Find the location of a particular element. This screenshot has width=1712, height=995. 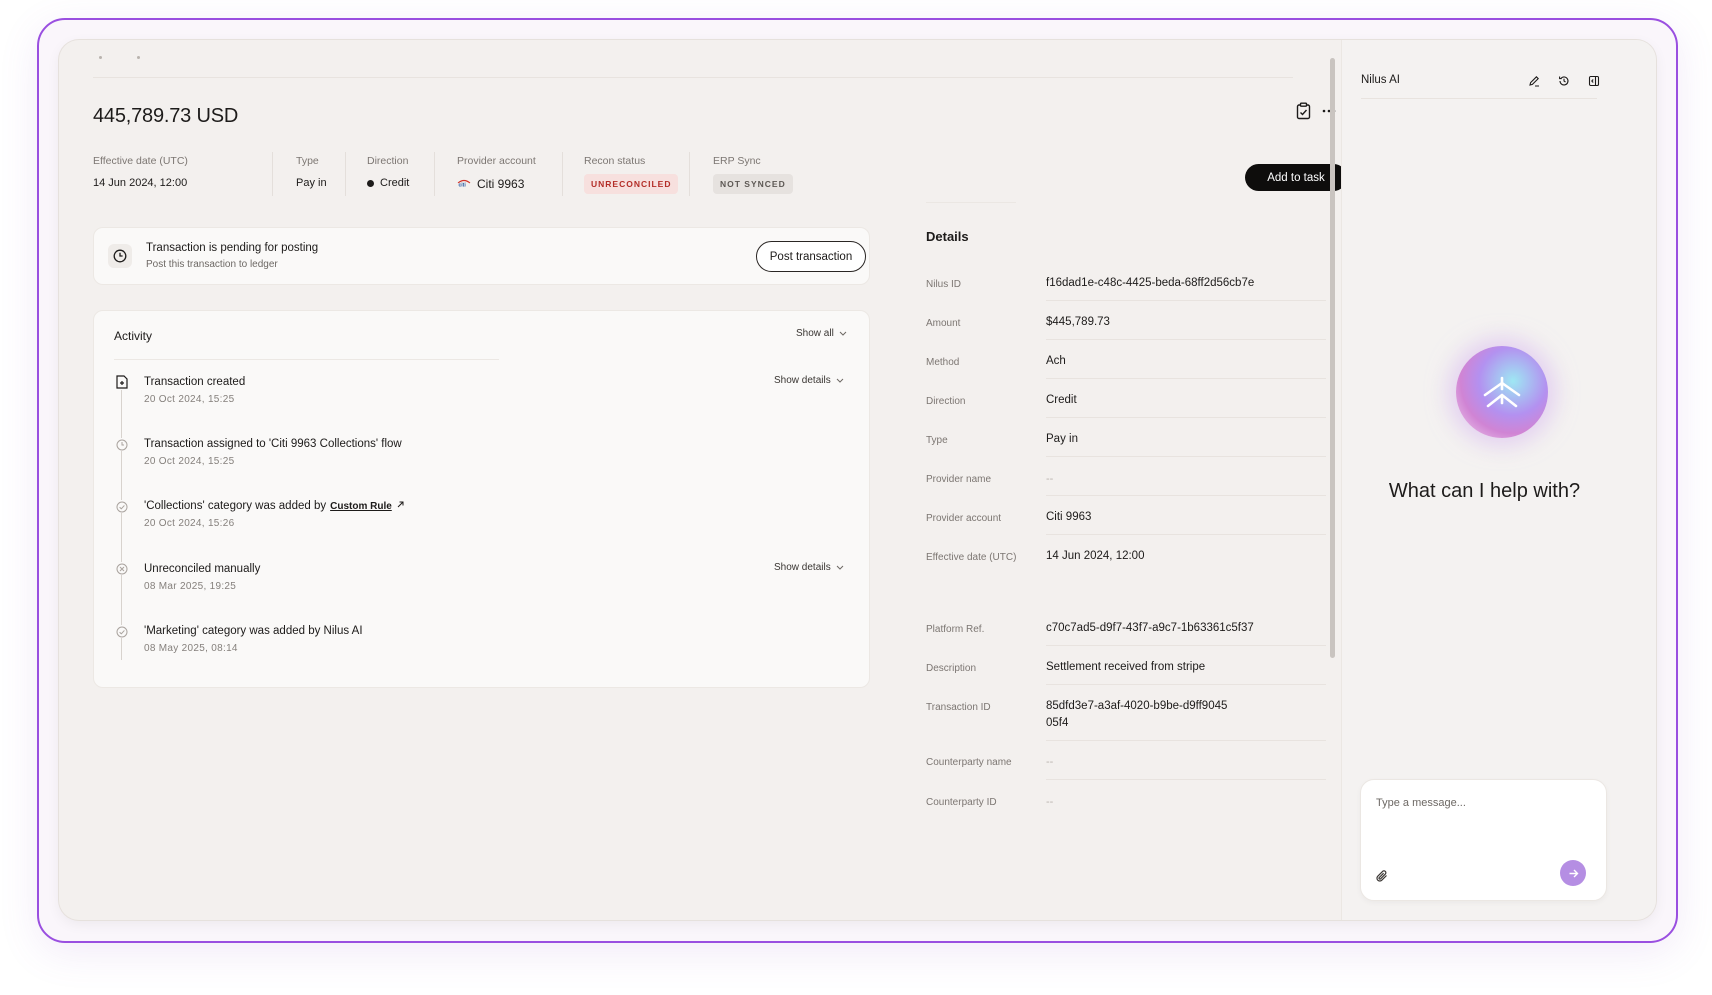

detail-value: Credit is located at coordinates (1061, 400).